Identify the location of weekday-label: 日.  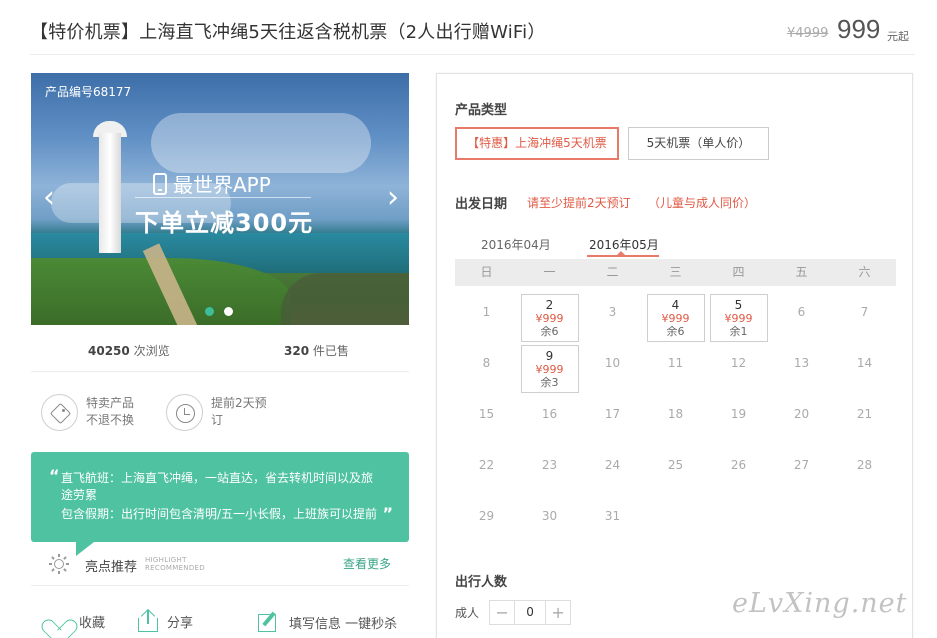
(486, 272).